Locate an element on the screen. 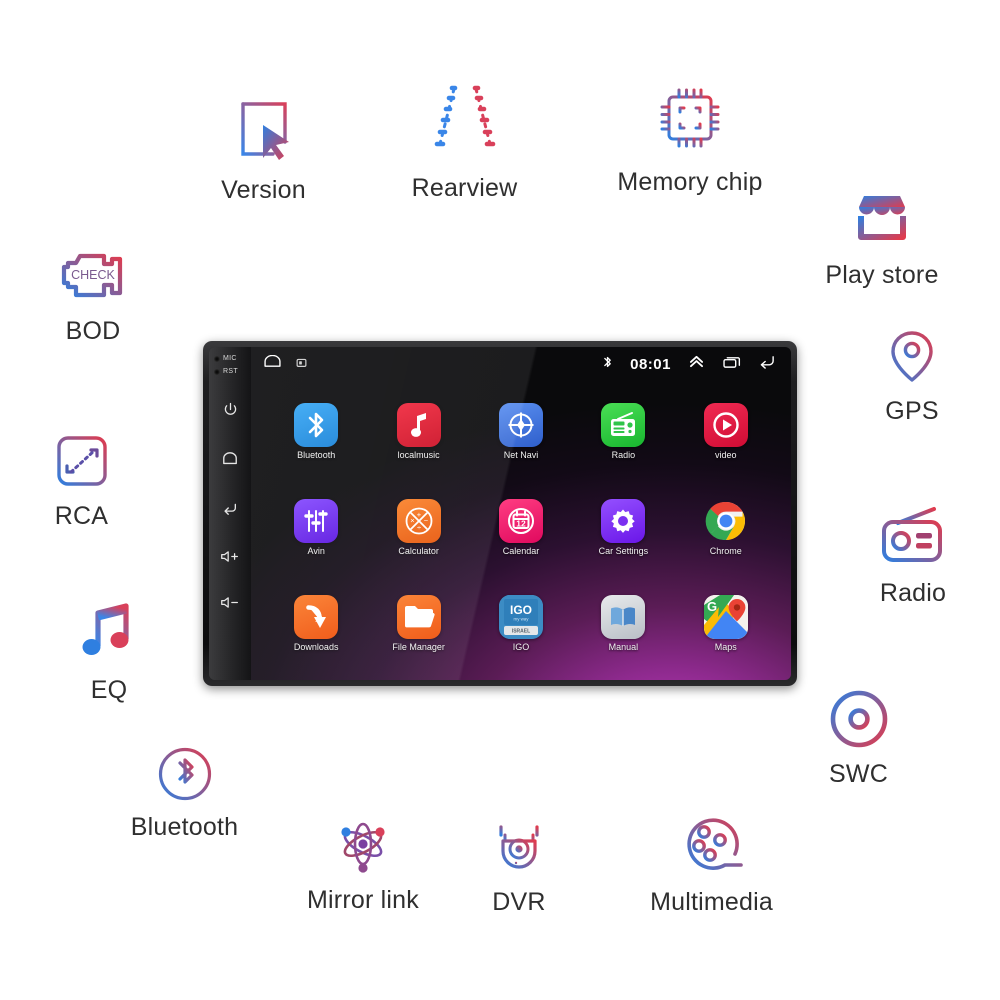  feature-label: EQ is located at coordinates (109, 690).